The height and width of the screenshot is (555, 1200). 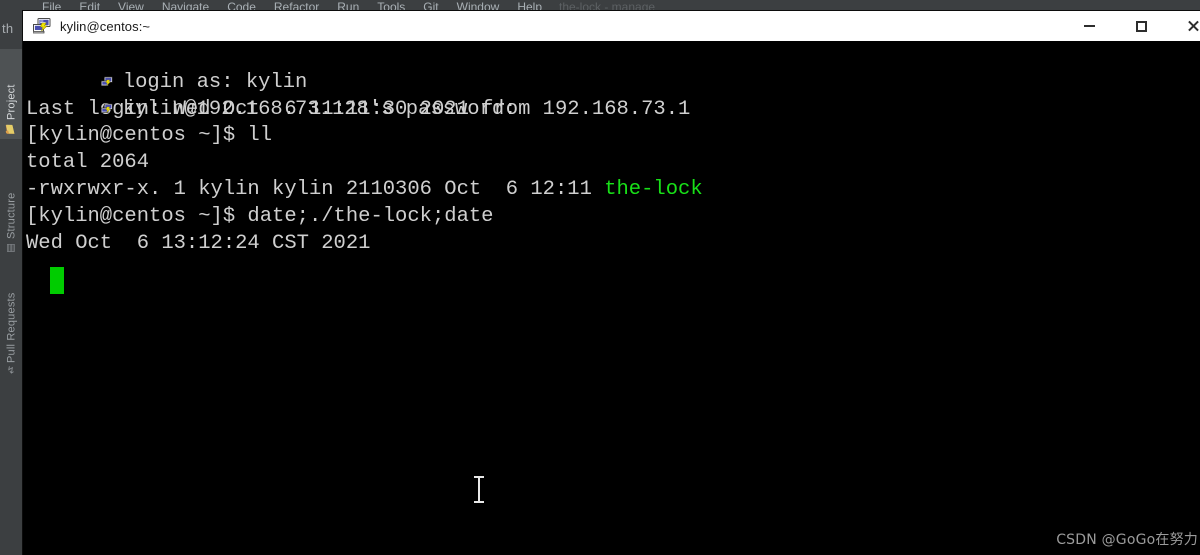 I want to click on menu-item-edit: Edit, so click(x=89, y=6).